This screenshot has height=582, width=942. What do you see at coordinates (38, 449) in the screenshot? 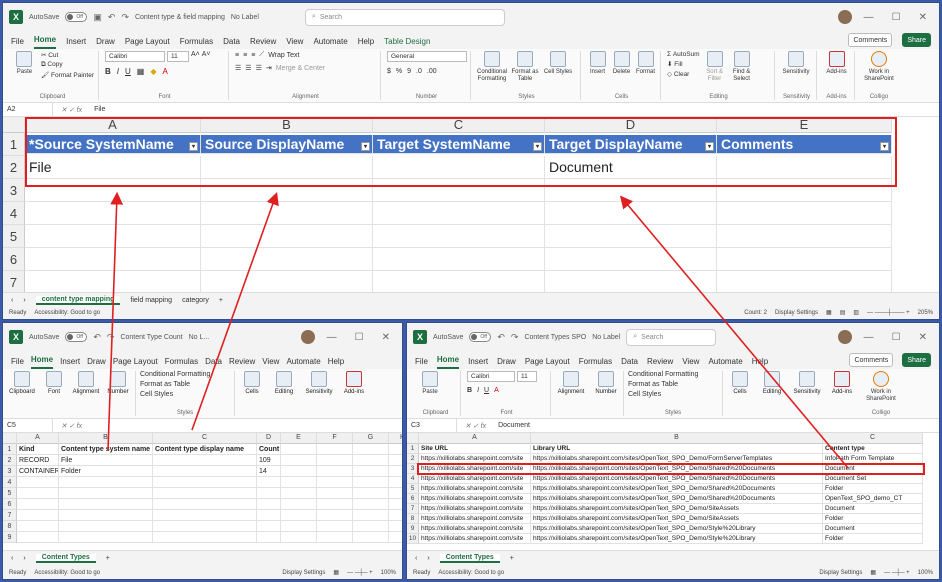
I see `table-cell: Kind` at bounding box center [38, 449].